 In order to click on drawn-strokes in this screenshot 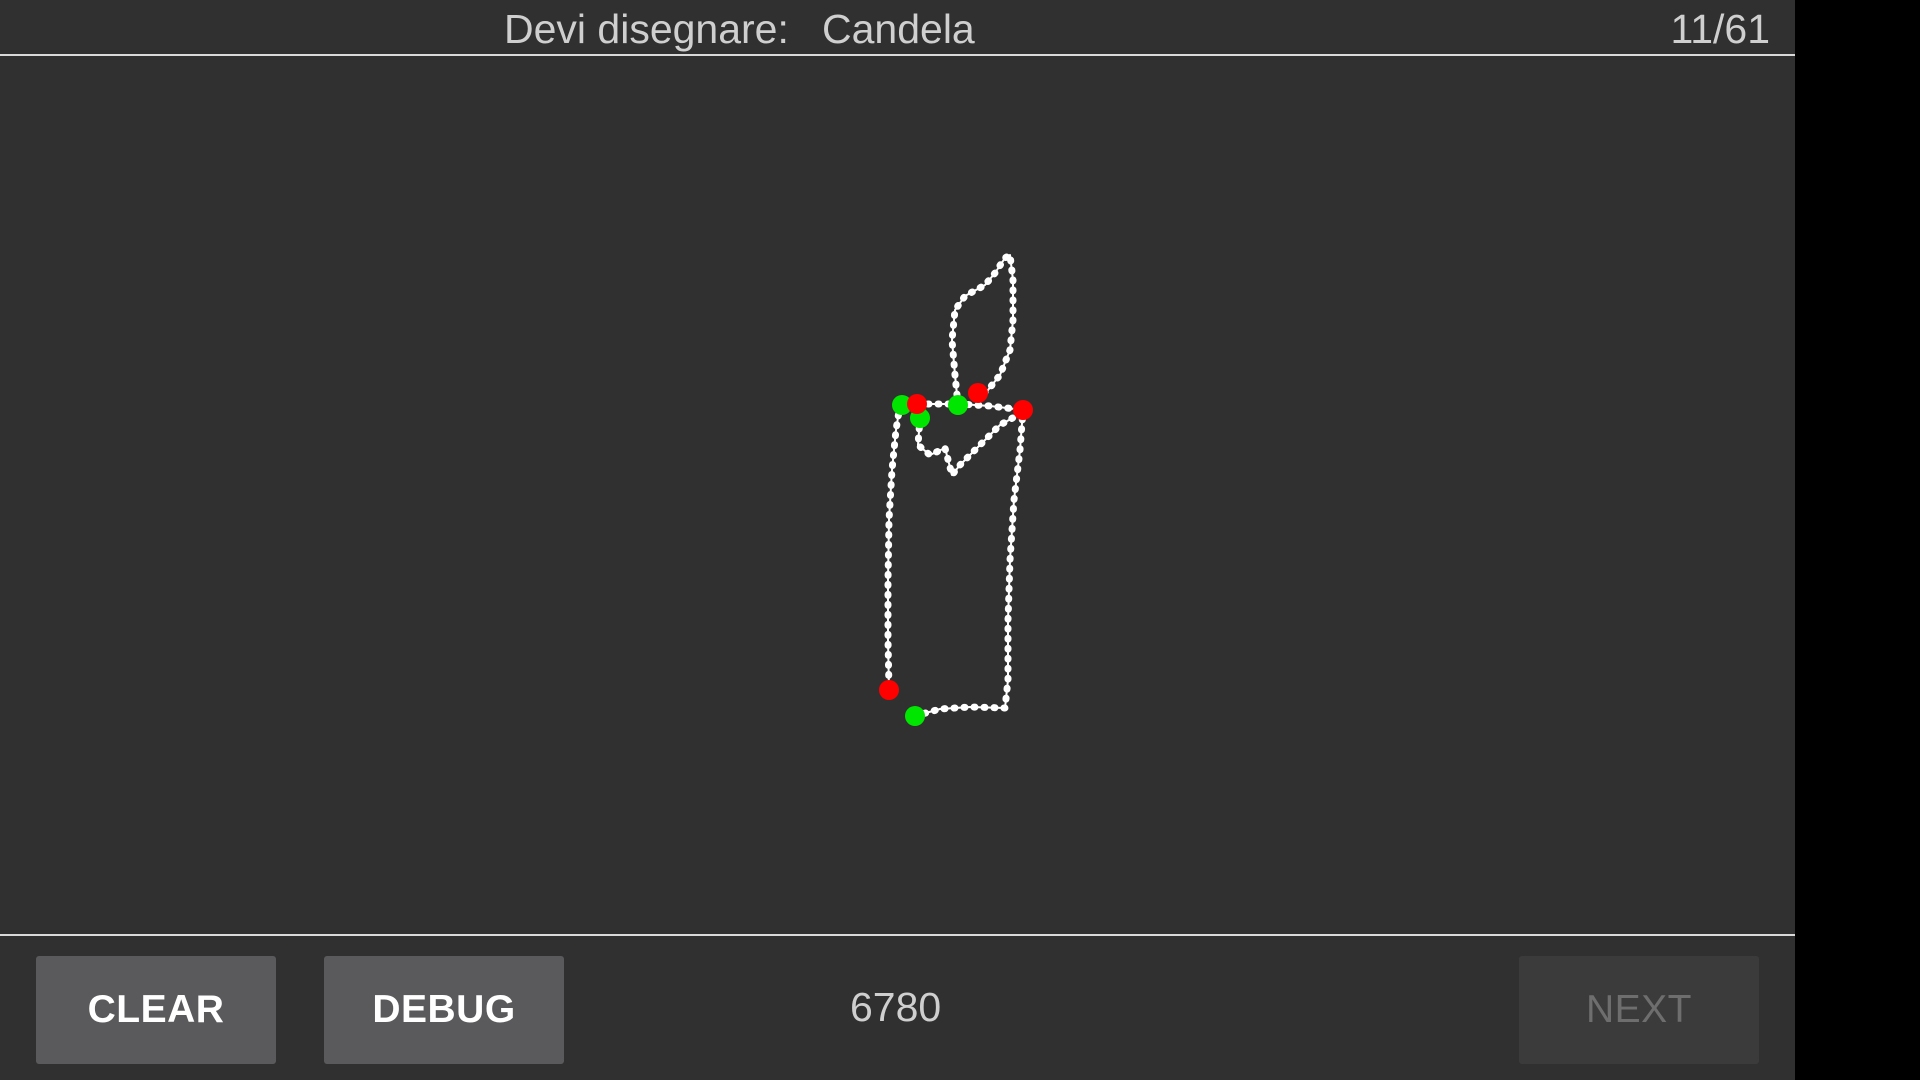, I will do `click(955, 485)`.